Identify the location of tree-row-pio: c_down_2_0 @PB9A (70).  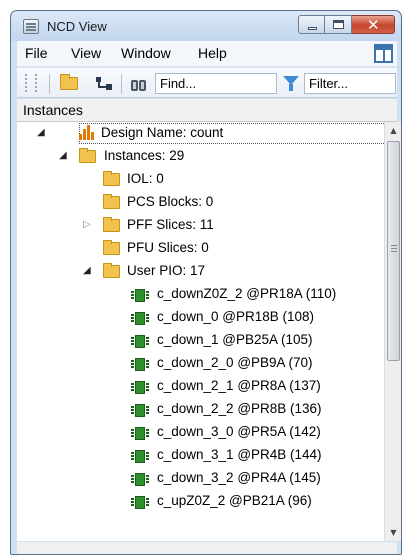
(200, 363).